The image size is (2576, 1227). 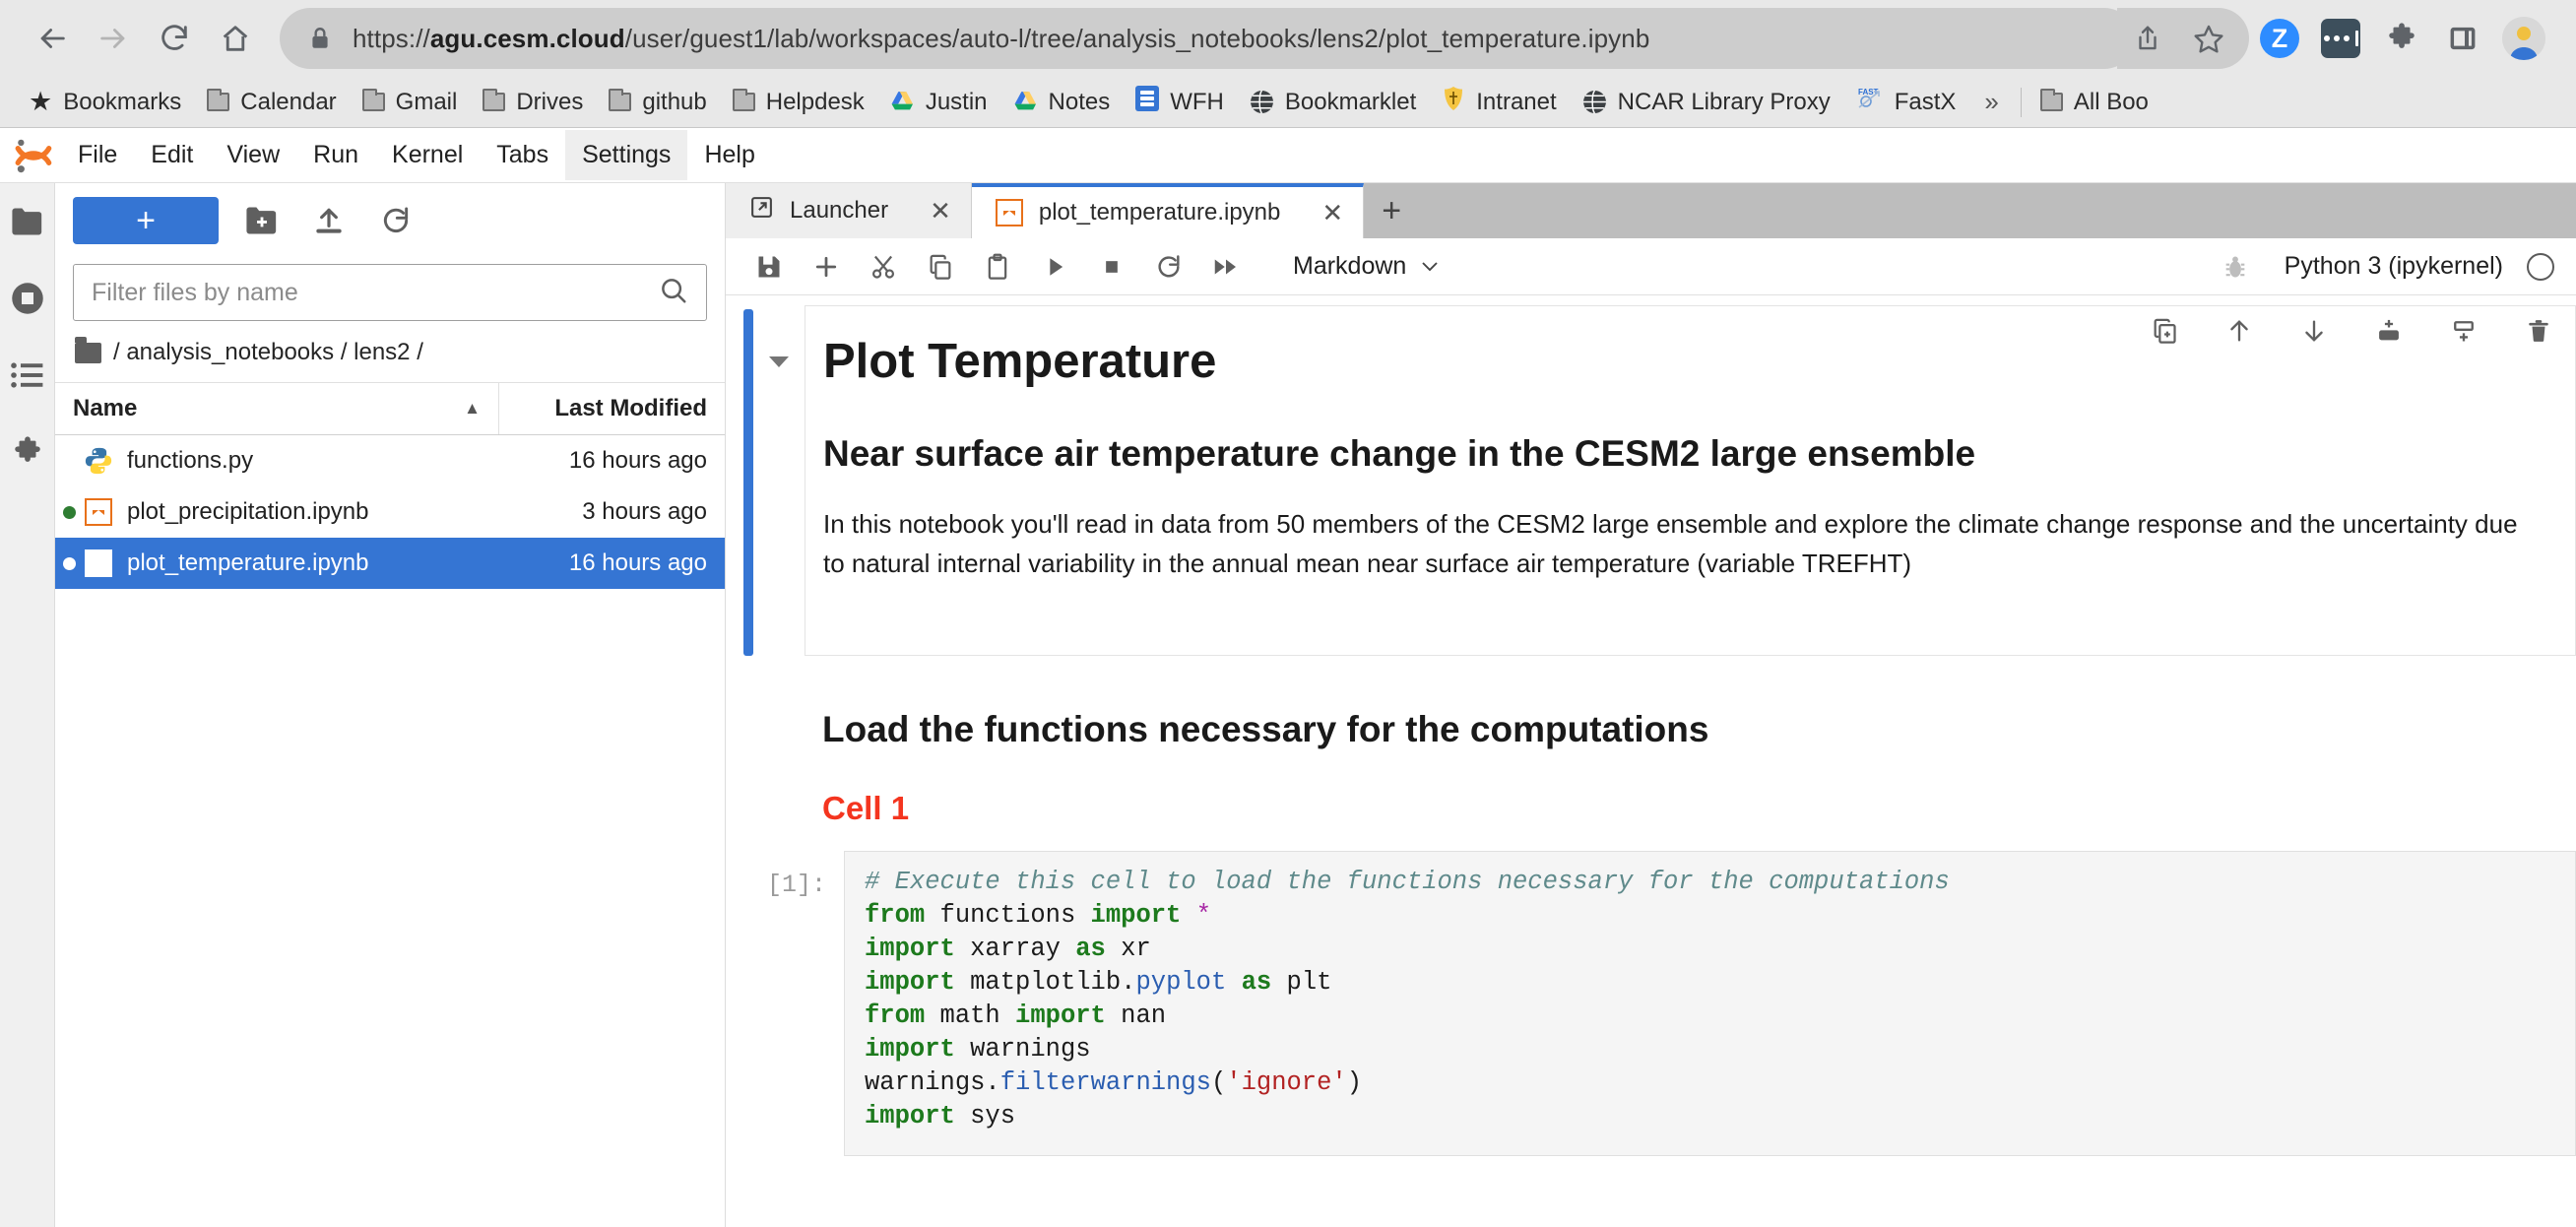 I want to click on python-file-icon, so click(x=98, y=461).